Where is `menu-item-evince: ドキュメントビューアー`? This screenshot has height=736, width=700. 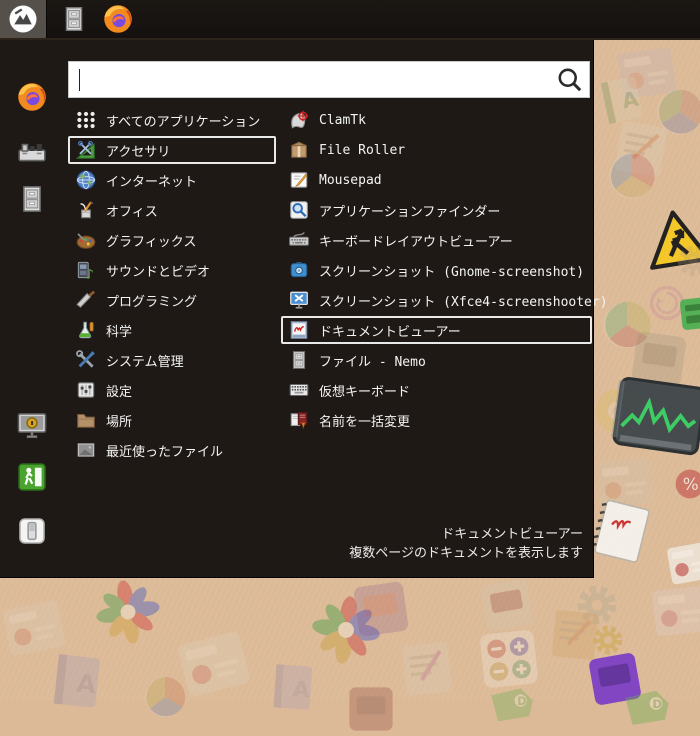 menu-item-evince: ドキュメントビューアー is located at coordinates (436, 330).